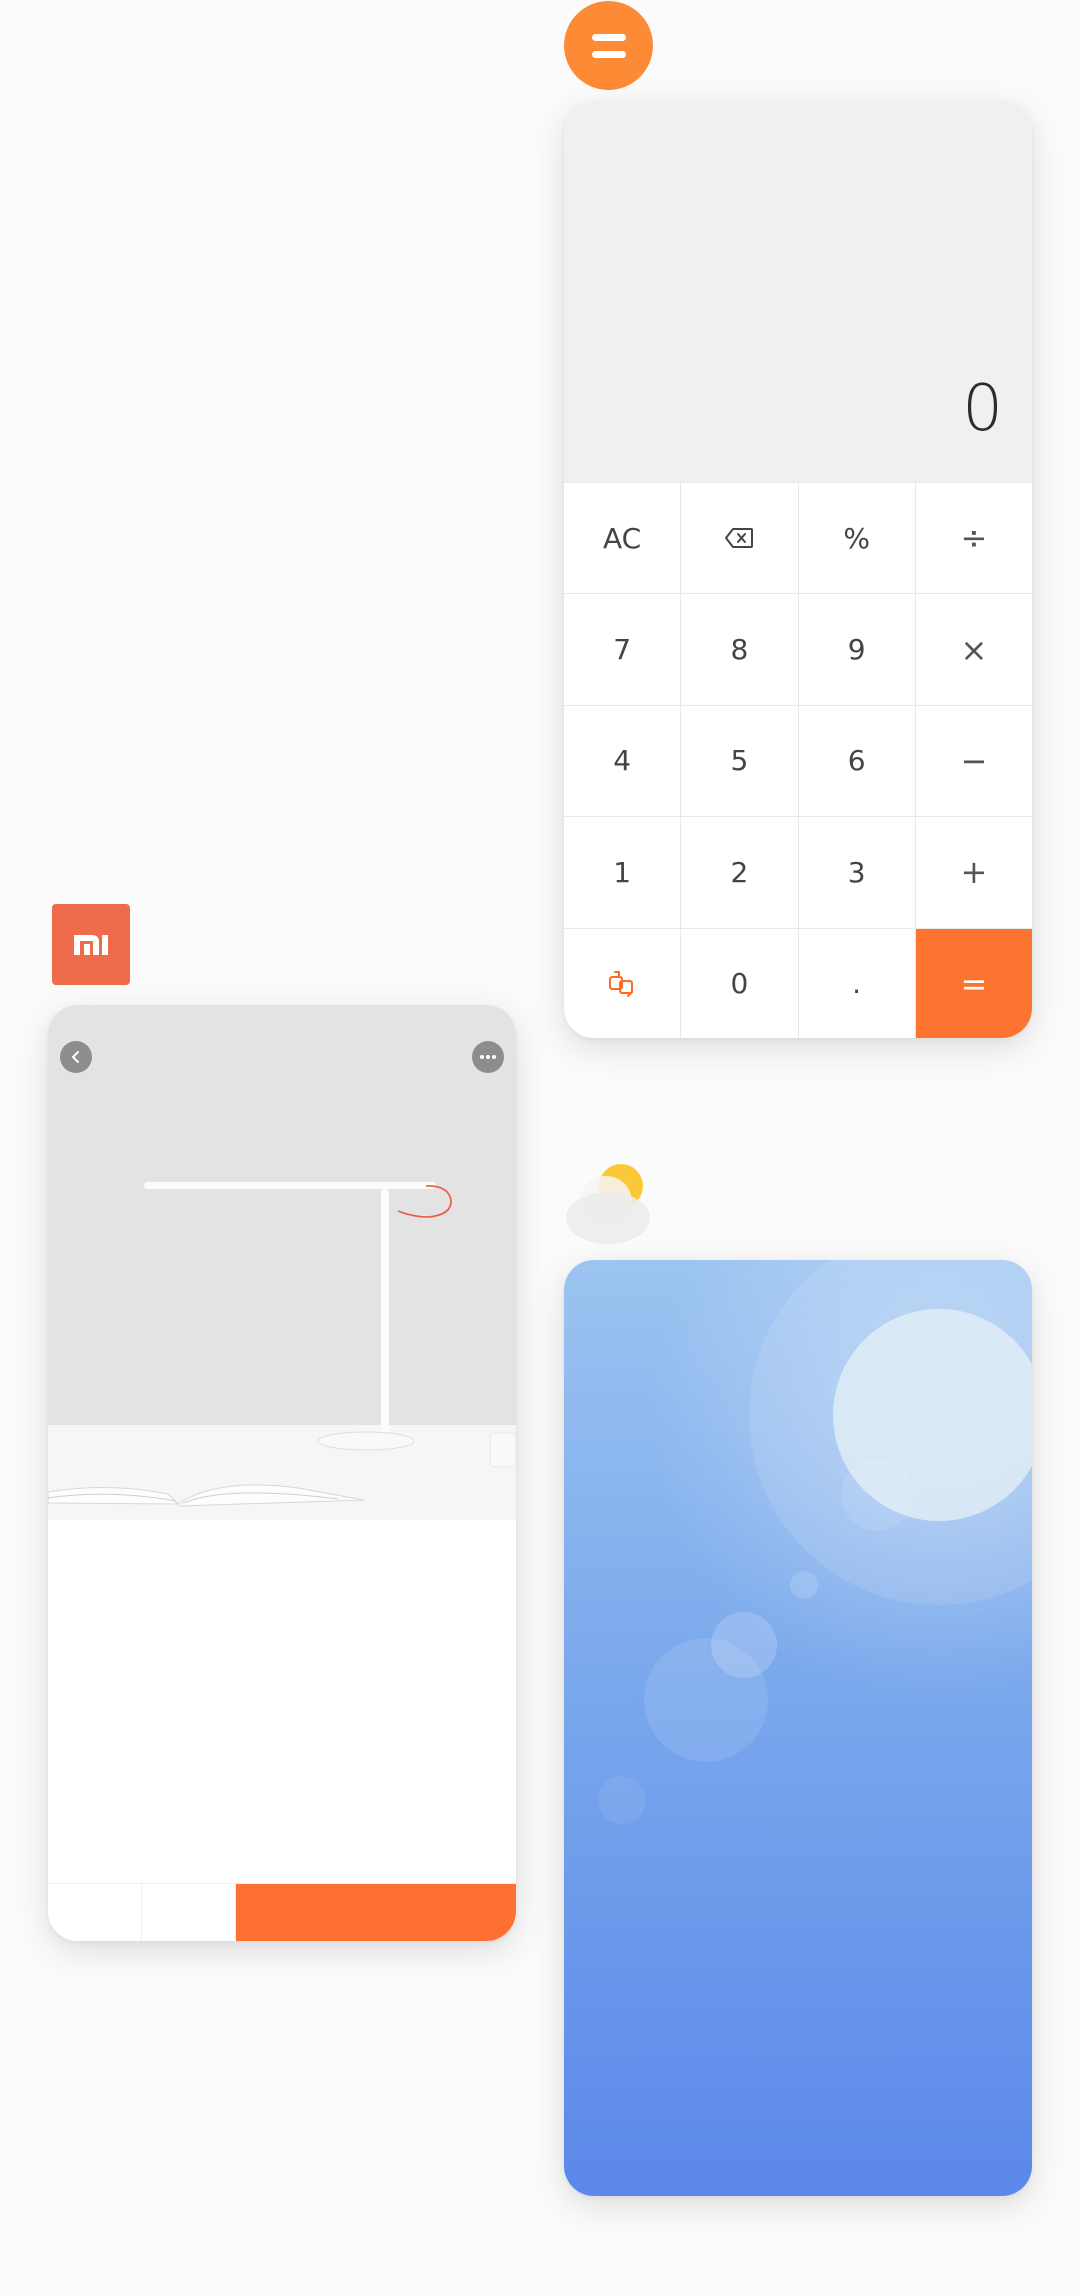  I want to click on back-button, so click(76, 1057).